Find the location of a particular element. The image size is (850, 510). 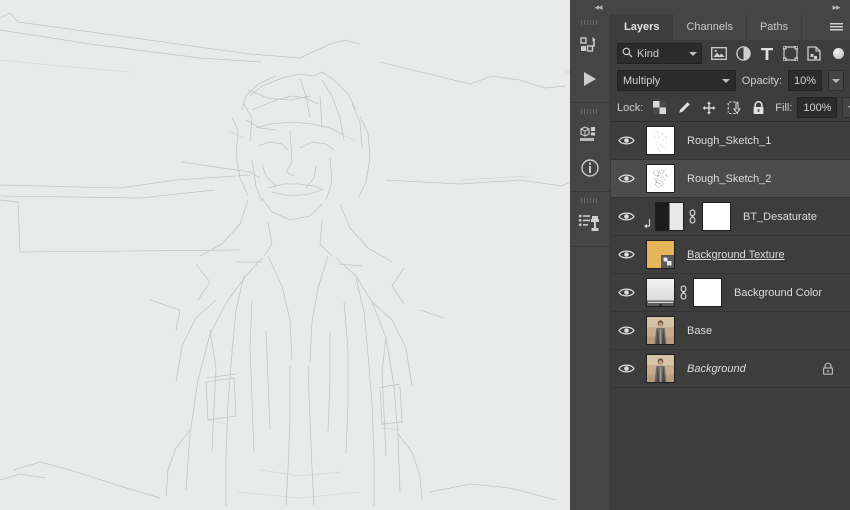

clone-source-icon is located at coordinates (590, 223).